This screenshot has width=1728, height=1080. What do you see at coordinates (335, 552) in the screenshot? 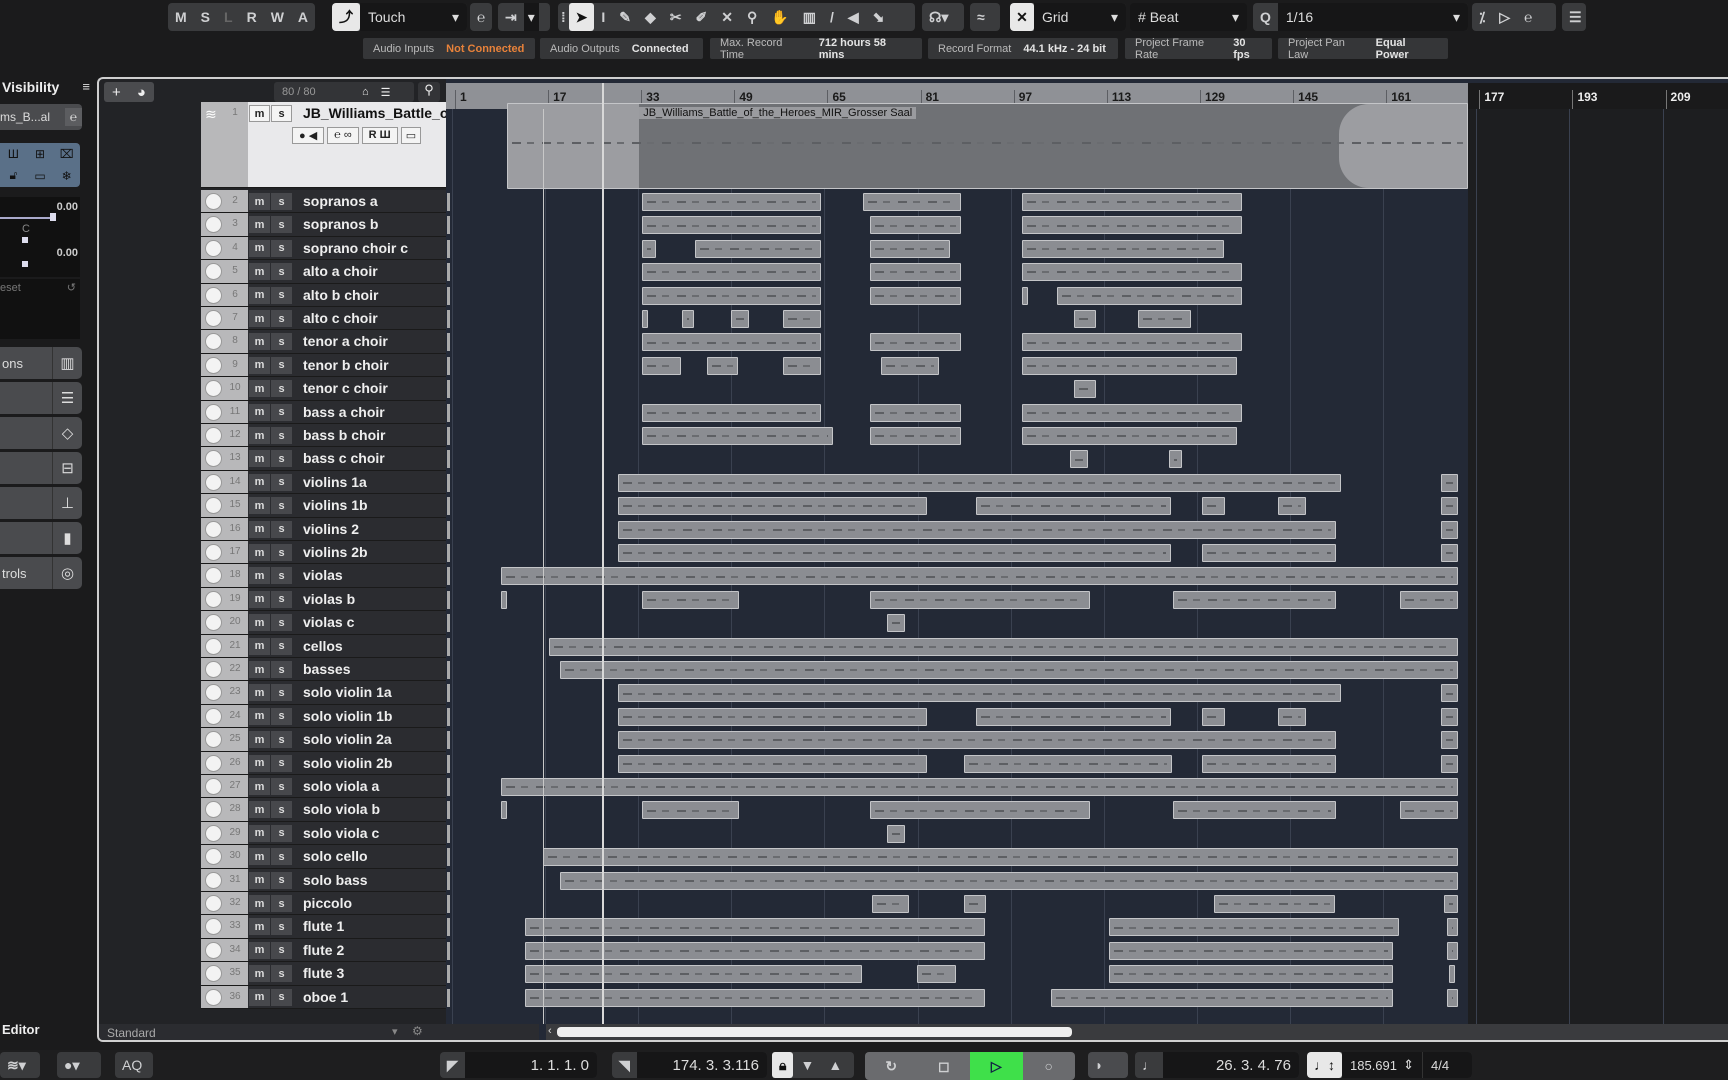
I see `track-name: violins 2b` at bounding box center [335, 552].